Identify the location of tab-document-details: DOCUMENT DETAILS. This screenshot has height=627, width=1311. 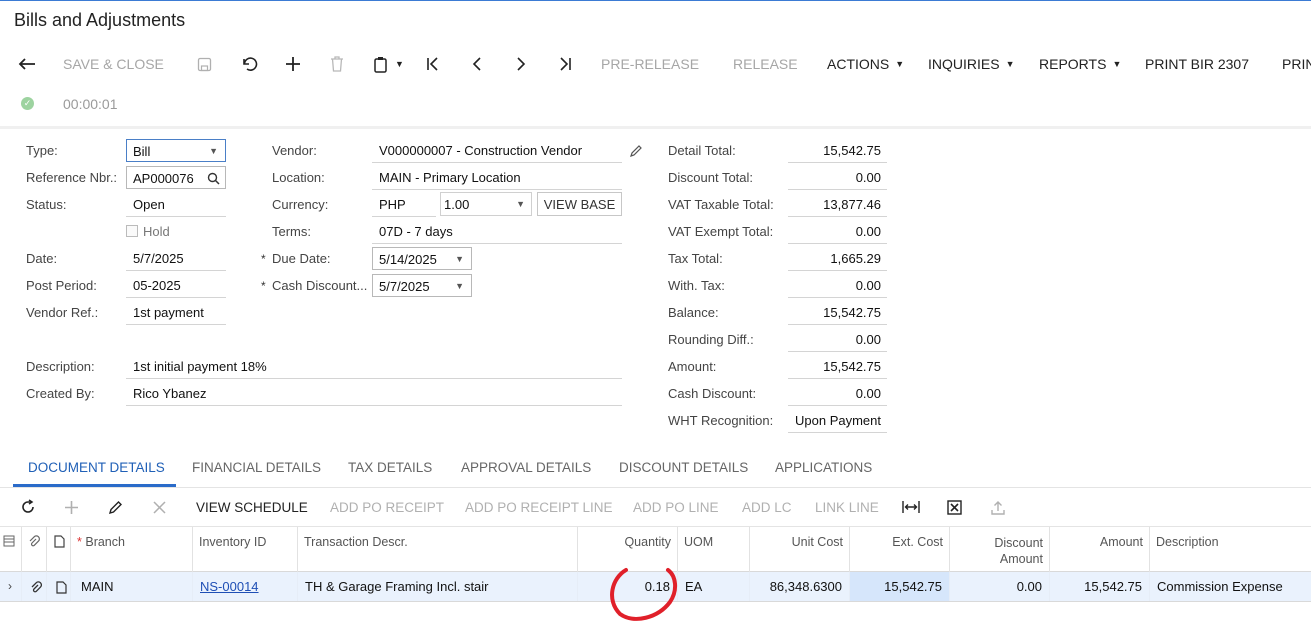
(96, 467).